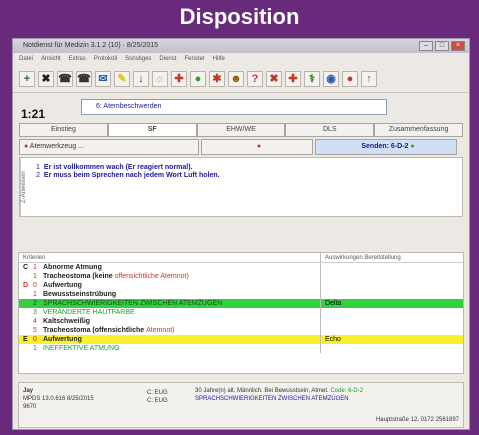 The width and height of the screenshot is (479, 435). Describe the element at coordinates (170, 257) in the screenshot. I see `criteria-header: Kriterien` at that location.